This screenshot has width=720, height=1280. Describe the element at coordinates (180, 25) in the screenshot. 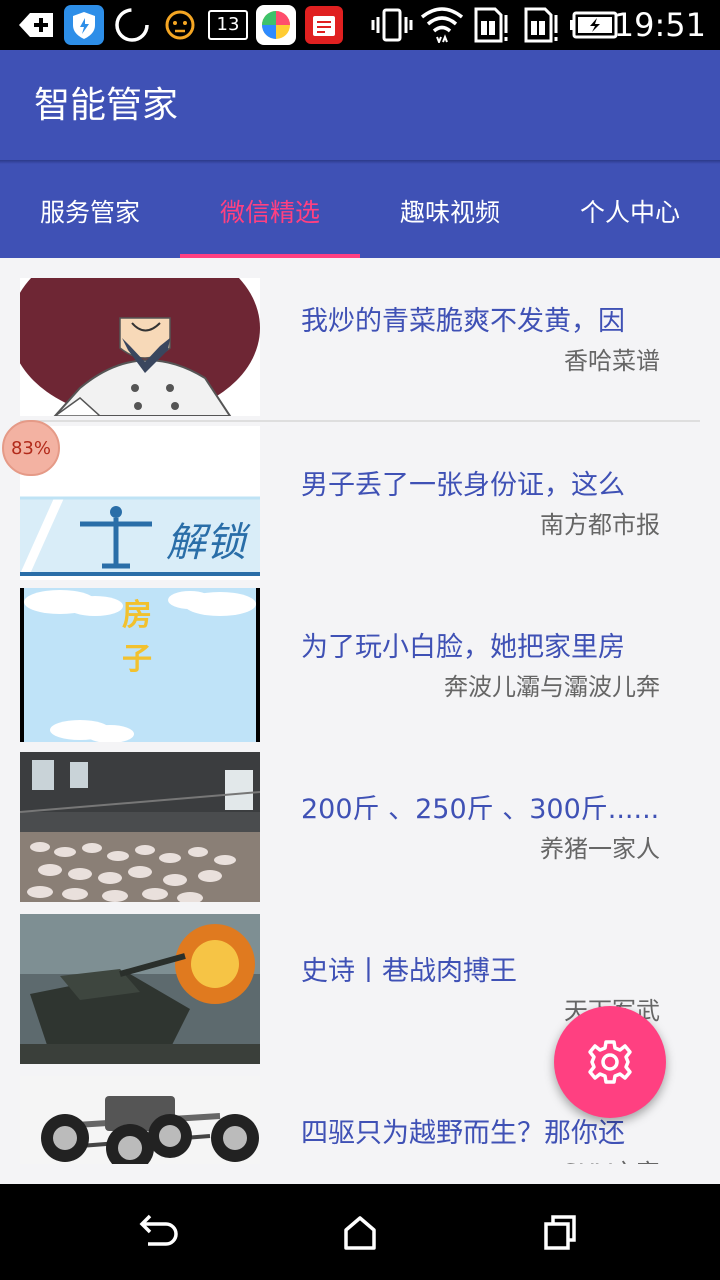

I see `face-app-icon` at that location.